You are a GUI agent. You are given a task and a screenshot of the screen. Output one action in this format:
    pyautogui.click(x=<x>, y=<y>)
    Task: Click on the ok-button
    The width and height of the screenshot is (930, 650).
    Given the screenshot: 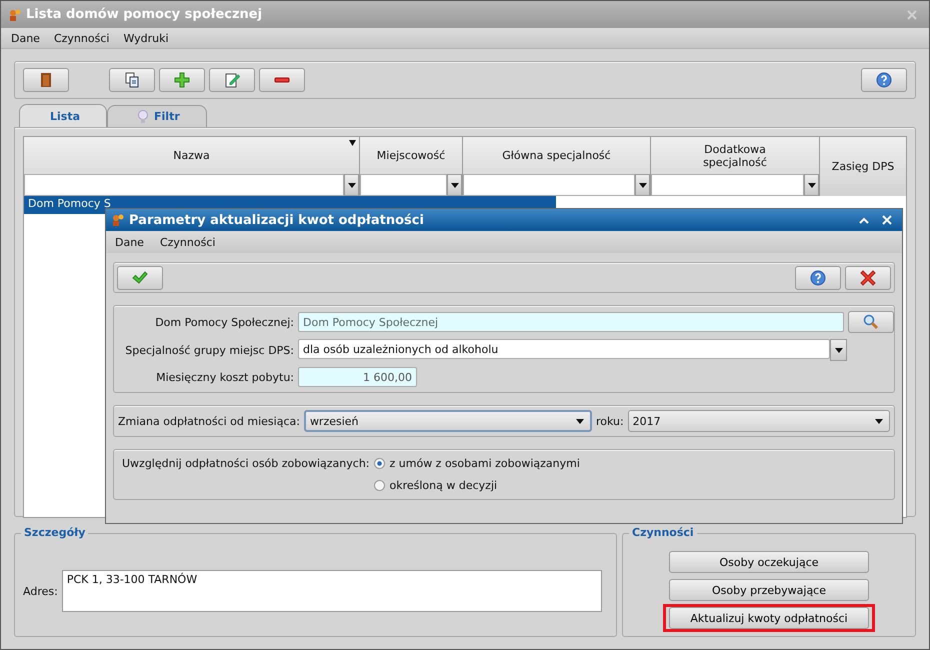 What is the action you would take?
    pyautogui.click(x=140, y=278)
    